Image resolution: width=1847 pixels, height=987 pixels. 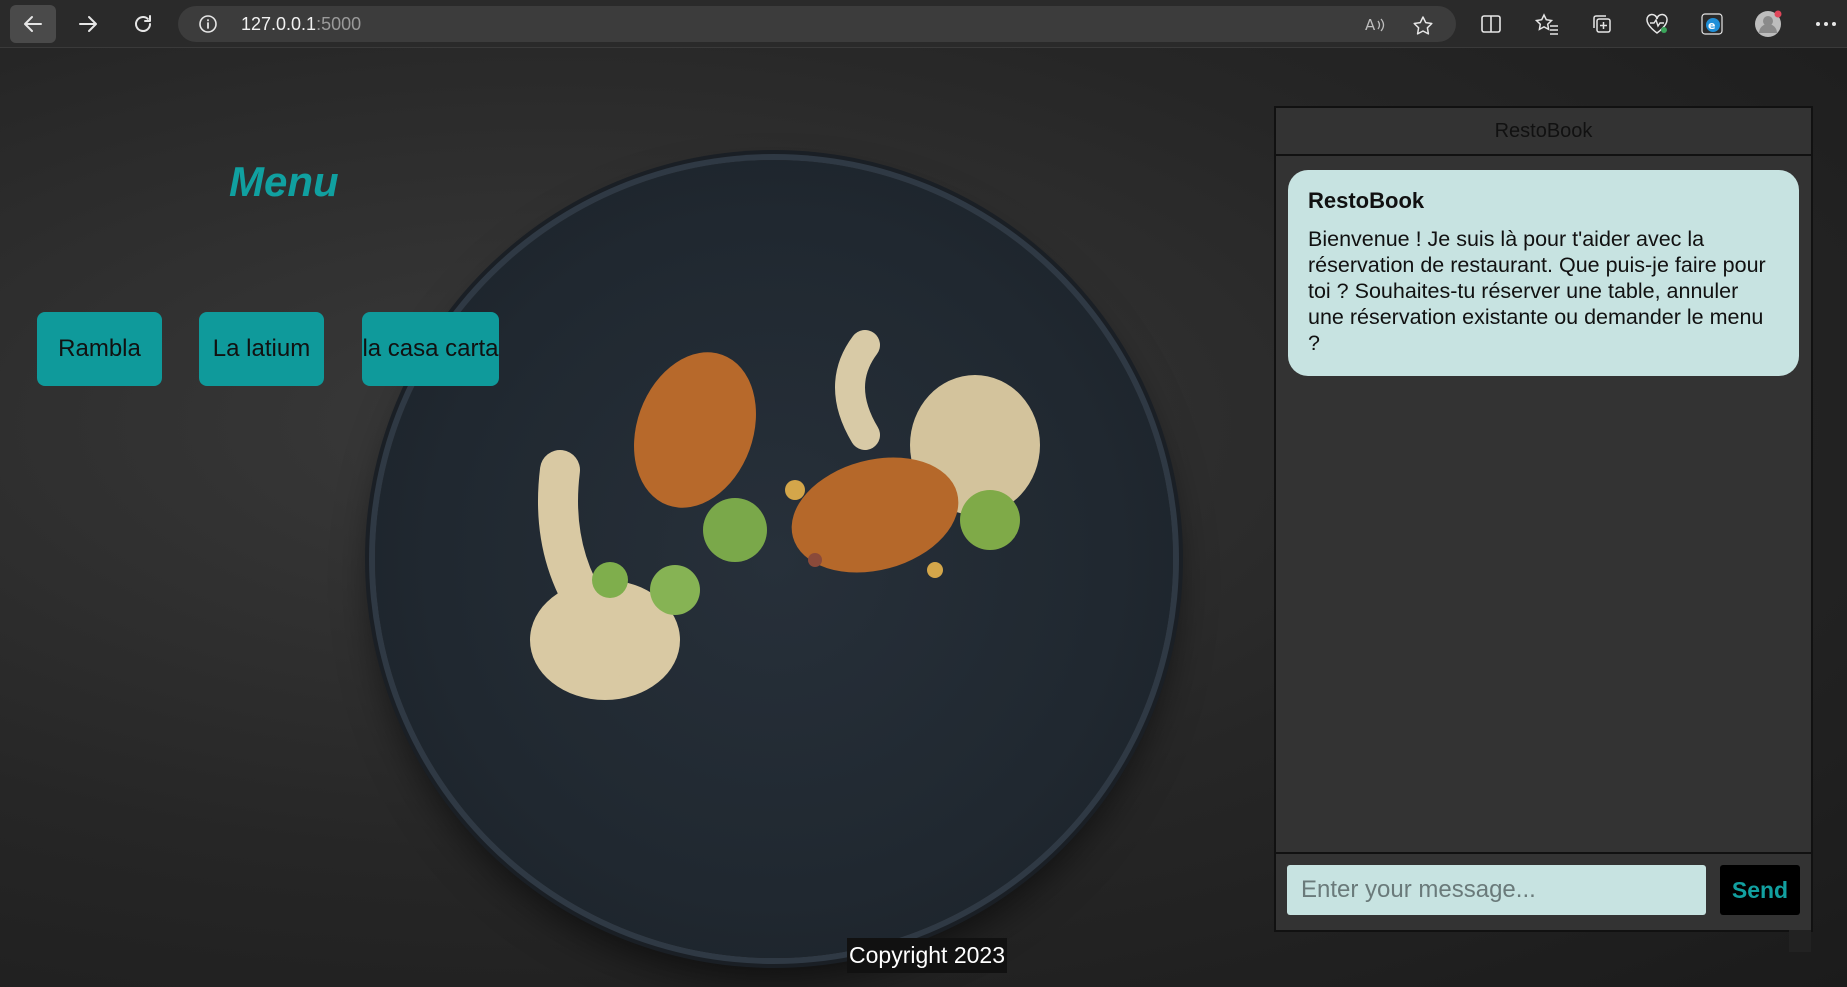 I want to click on info-icon, so click(x=208, y=26).